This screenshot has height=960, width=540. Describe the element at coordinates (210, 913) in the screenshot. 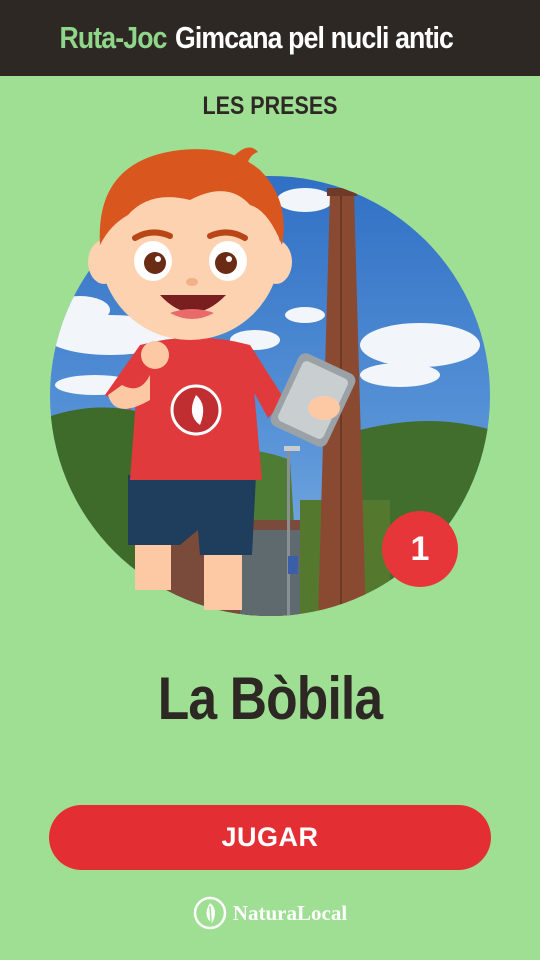

I see `leaf-icon` at that location.